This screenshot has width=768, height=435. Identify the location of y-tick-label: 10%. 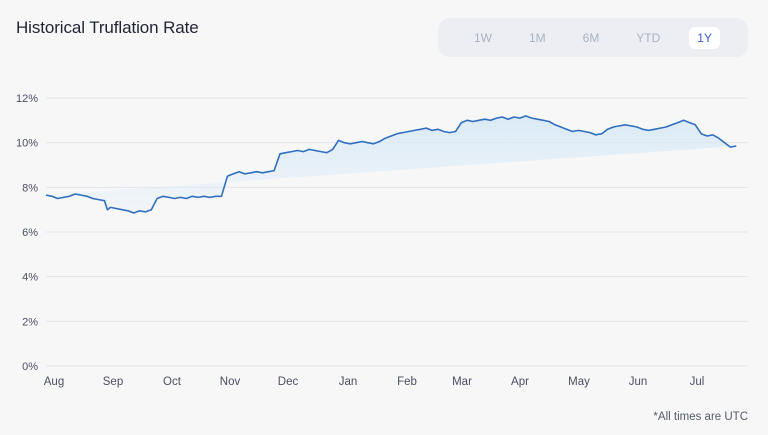
(27, 144).